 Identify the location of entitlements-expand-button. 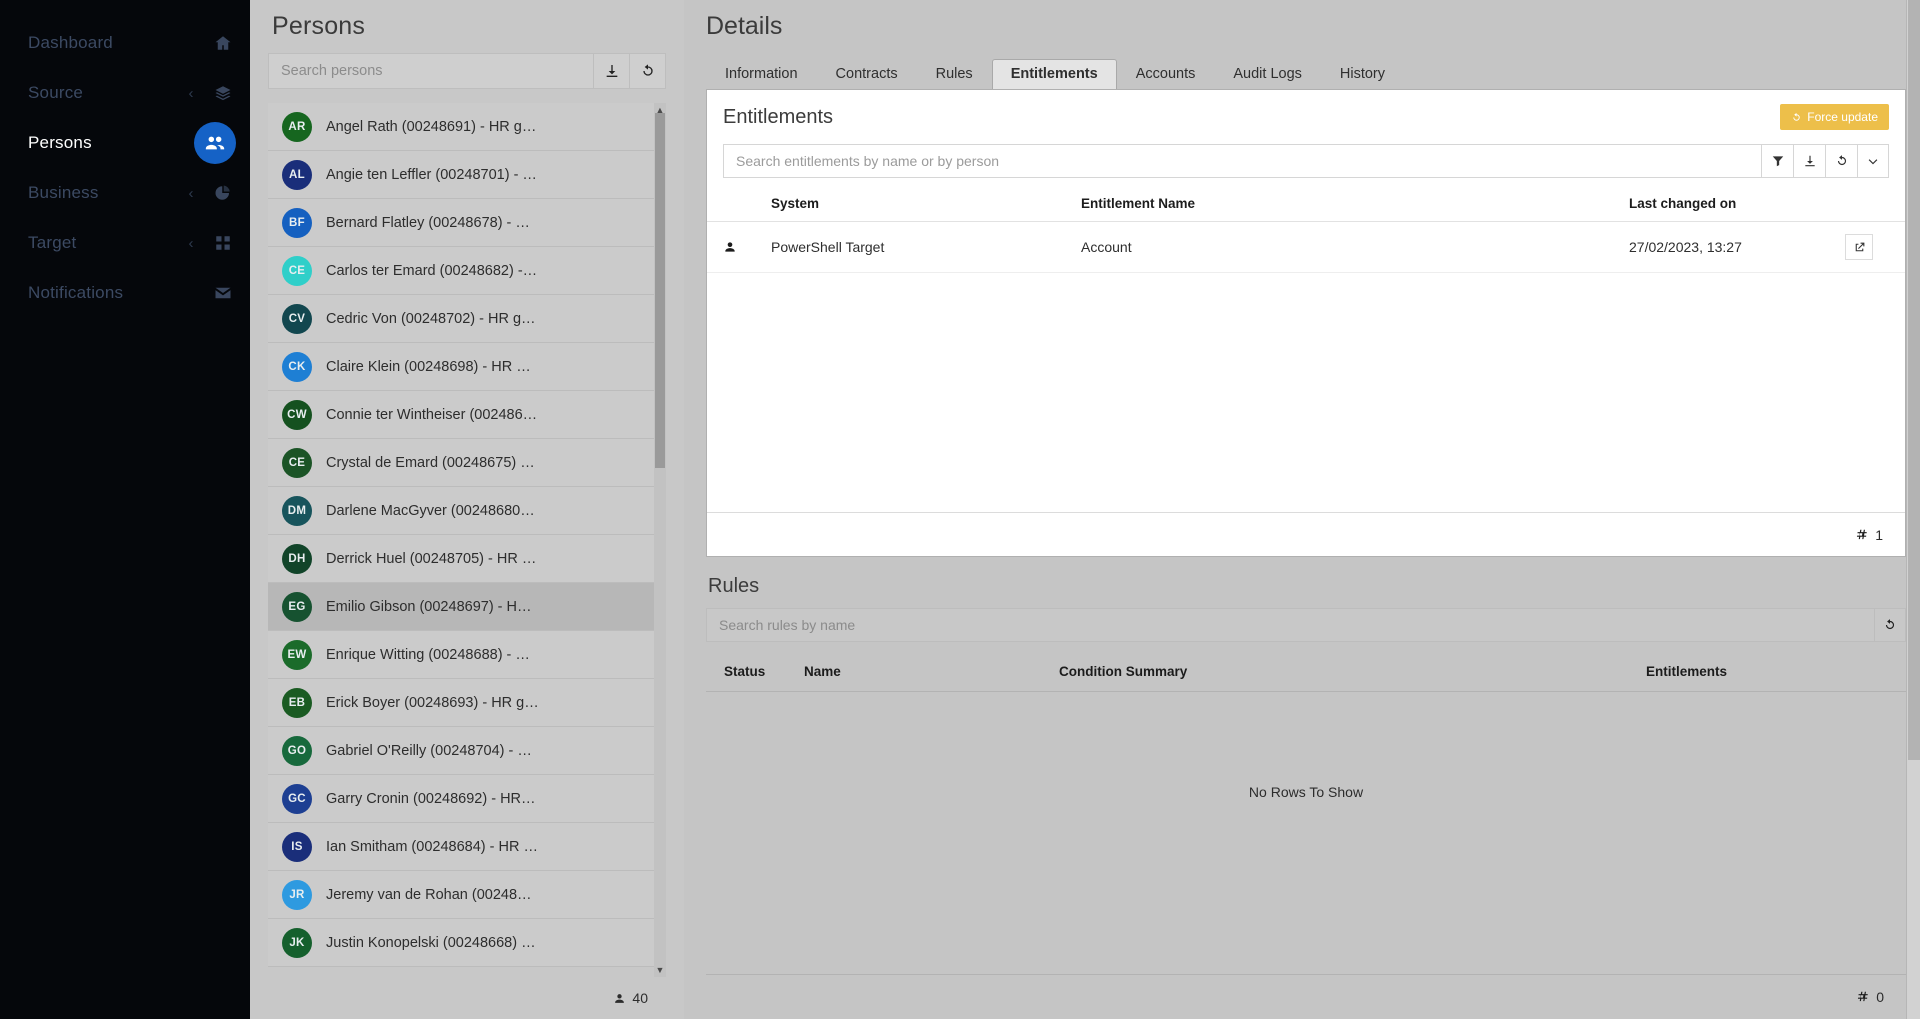
(1873, 161).